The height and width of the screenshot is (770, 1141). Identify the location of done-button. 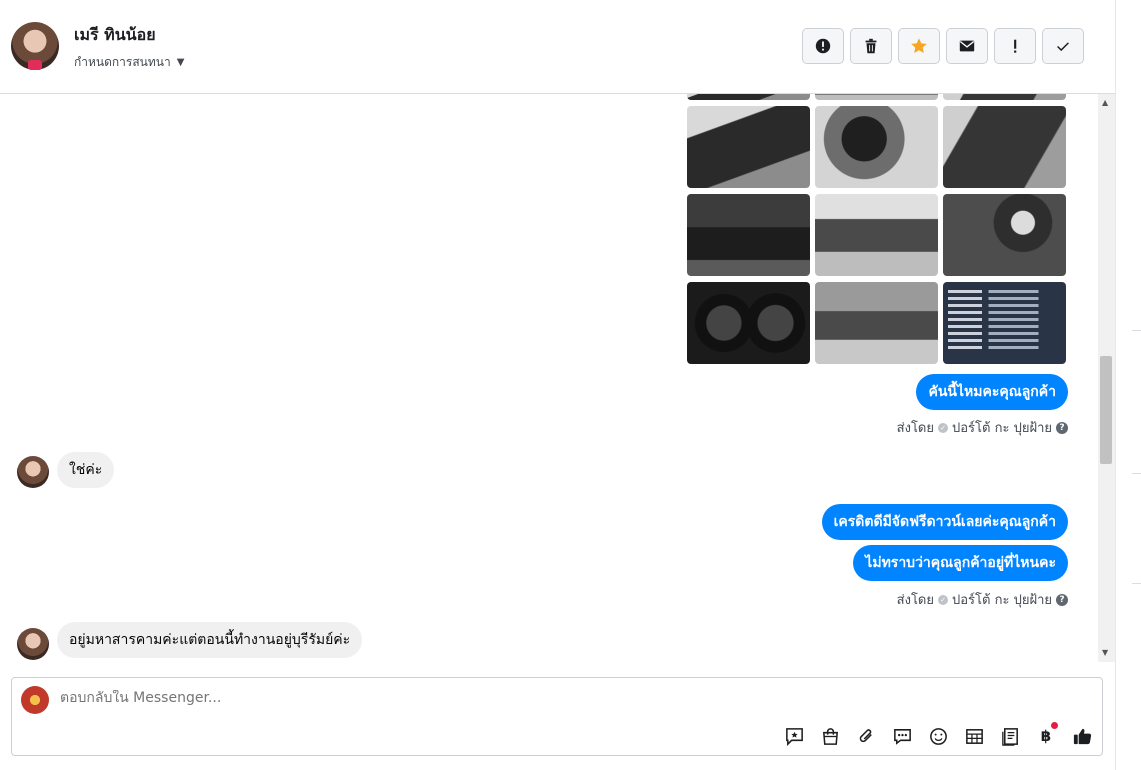
(1063, 46).